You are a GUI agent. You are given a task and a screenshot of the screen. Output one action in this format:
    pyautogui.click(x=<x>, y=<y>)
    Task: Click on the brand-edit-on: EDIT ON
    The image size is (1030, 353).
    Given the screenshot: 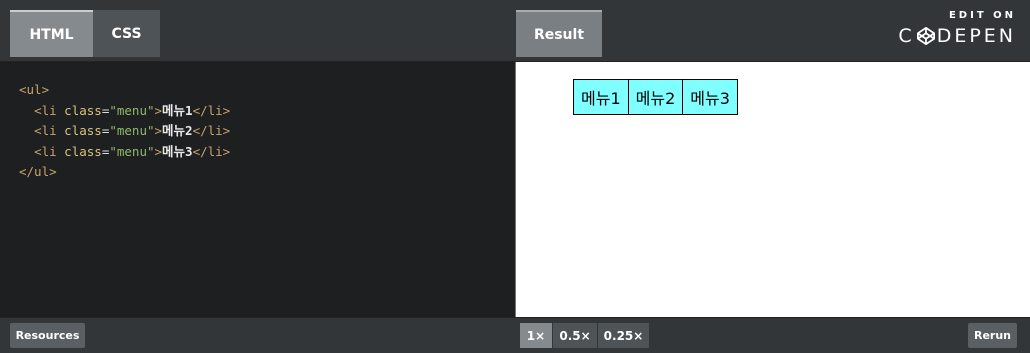 What is the action you would take?
    pyautogui.click(x=982, y=15)
    